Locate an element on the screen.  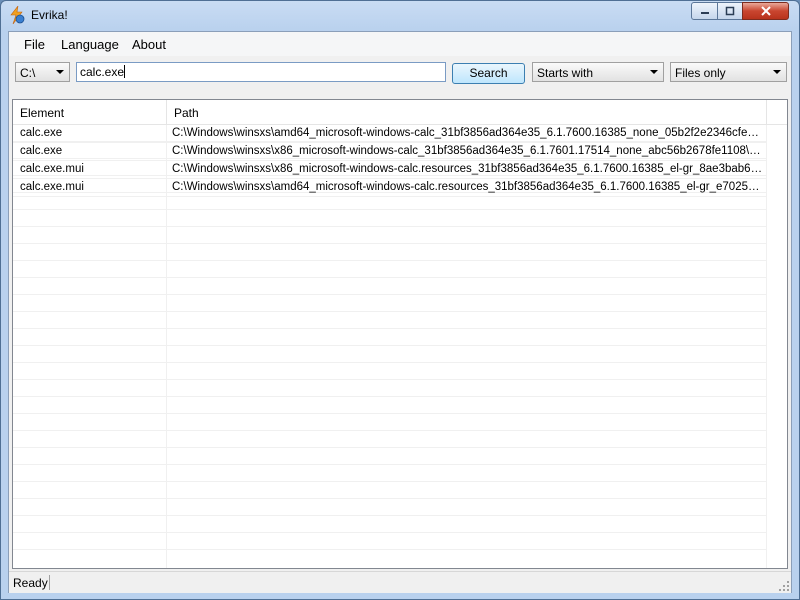
minimize-icon is located at coordinates (704, 13).